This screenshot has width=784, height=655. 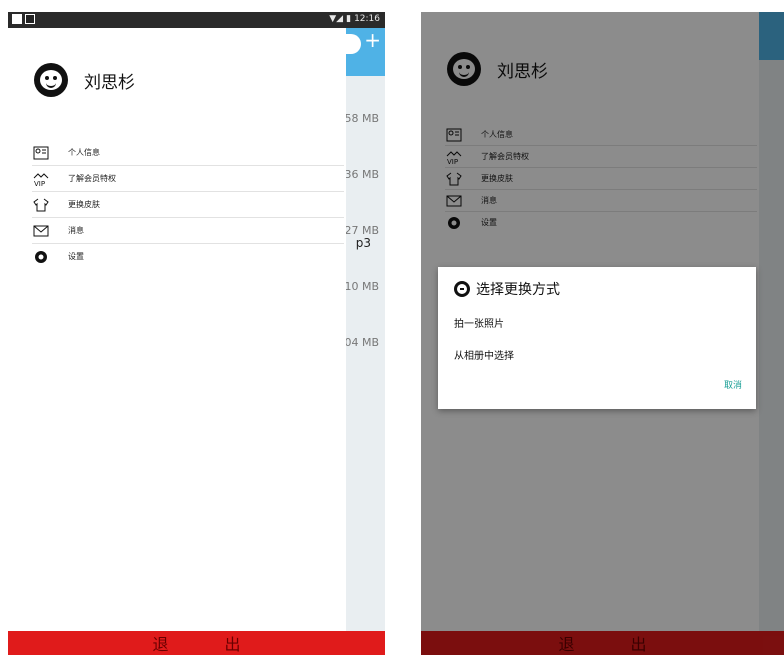 What do you see at coordinates (361, 342) in the screenshot?
I see `file-size: 04 MB` at bounding box center [361, 342].